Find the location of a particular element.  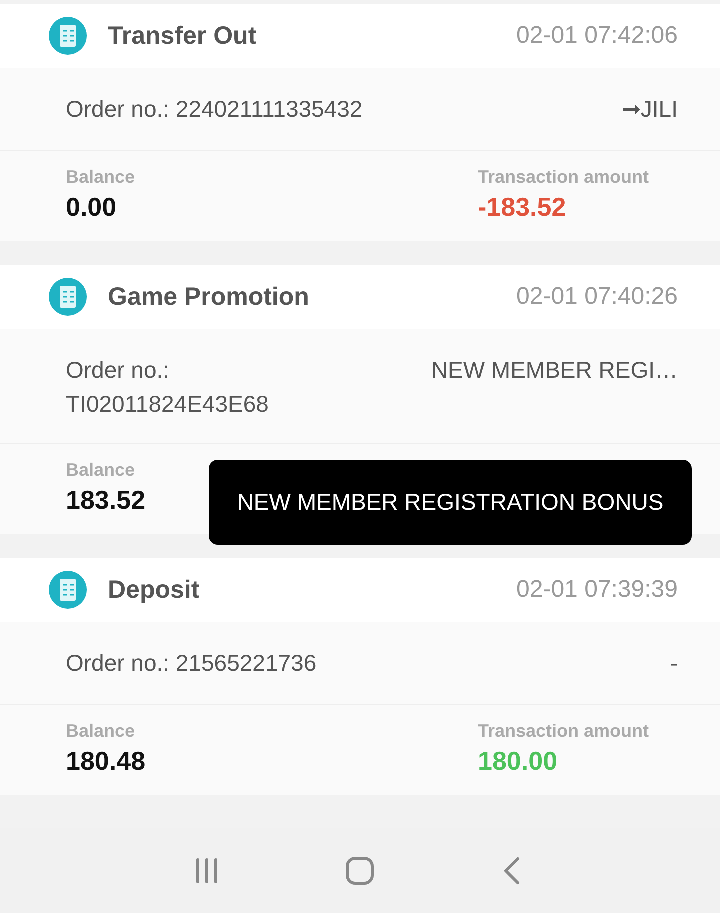

balance-value: 180.48 is located at coordinates (106, 761).